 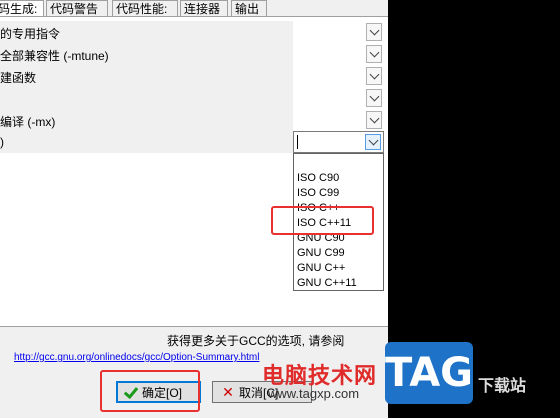 I want to click on tab-code-performance: 代码性能:, so click(x=145, y=8).